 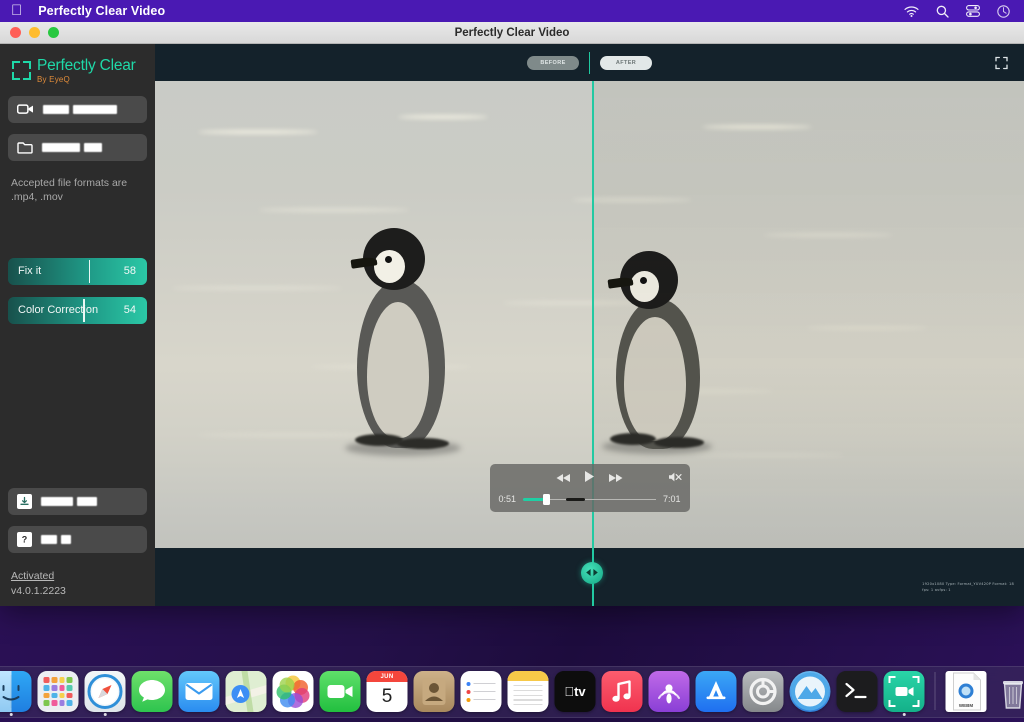 What do you see at coordinates (56, 539) in the screenshot?
I see `help-label-redacted` at bounding box center [56, 539].